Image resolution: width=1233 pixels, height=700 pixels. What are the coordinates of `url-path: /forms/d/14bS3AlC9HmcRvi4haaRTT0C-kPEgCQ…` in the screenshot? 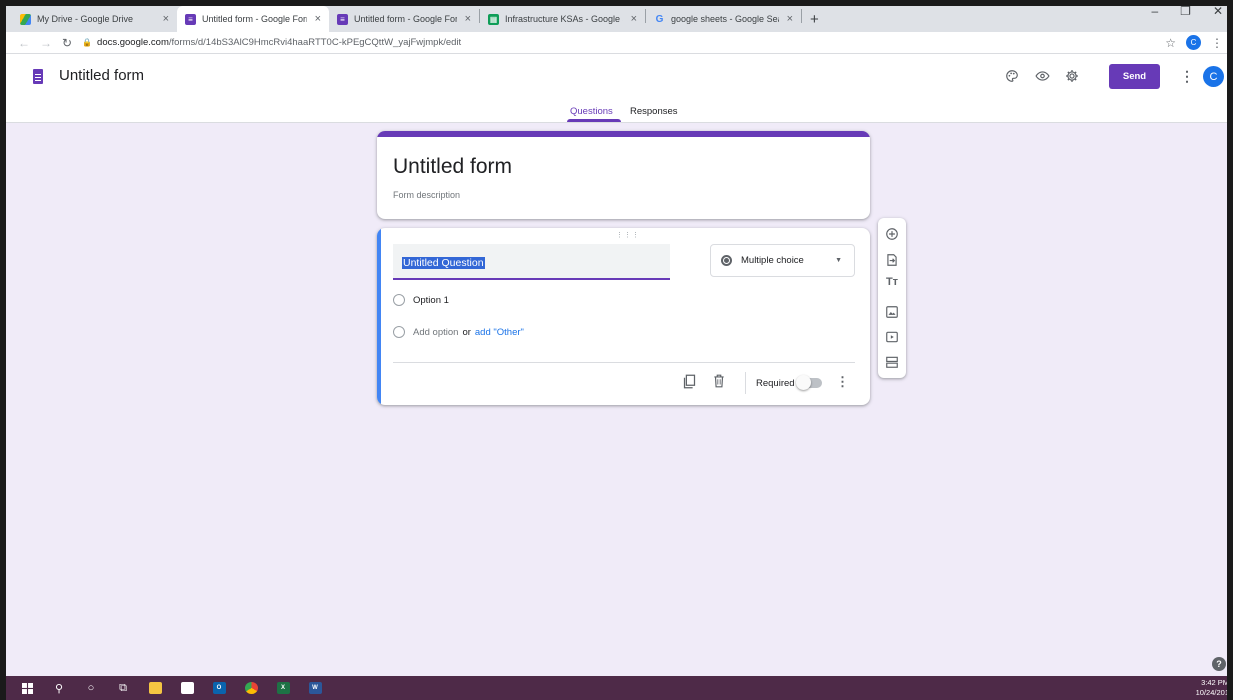 It's located at (315, 42).